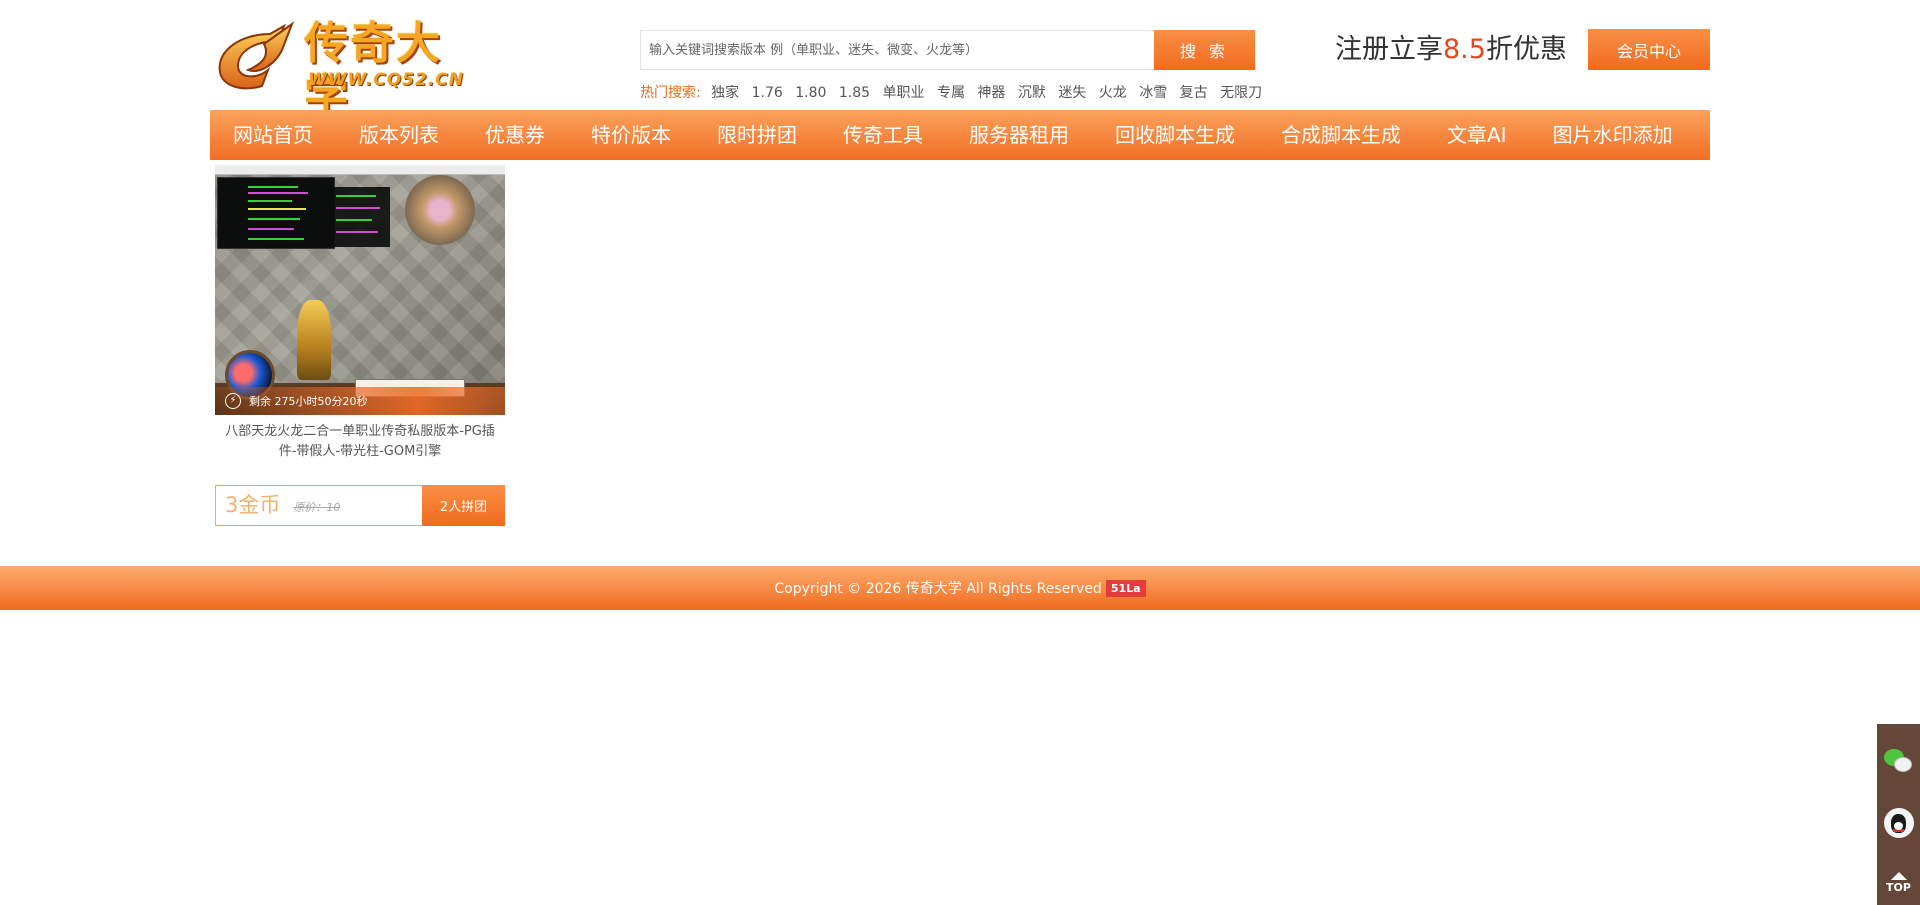 The width and height of the screenshot is (1920, 905). What do you see at coordinates (1464, 49) in the screenshot?
I see `promo-discount: 8.5` at bounding box center [1464, 49].